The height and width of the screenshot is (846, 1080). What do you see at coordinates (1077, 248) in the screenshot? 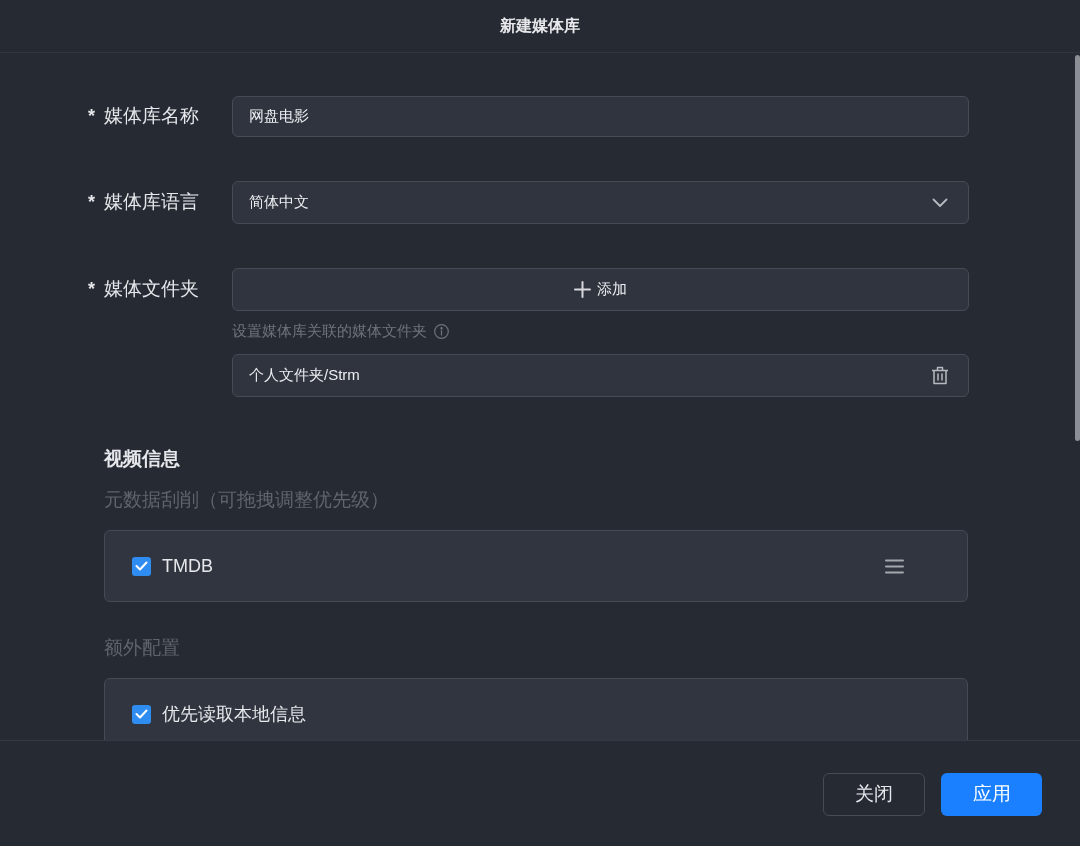
I see `scrollbar-thumb` at bounding box center [1077, 248].